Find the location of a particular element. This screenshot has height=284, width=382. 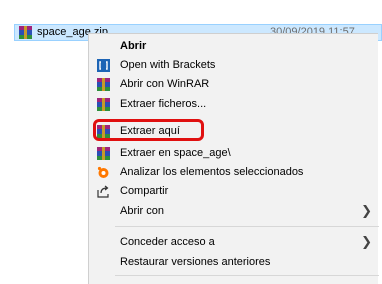

share-icon is located at coordinates (103, 191).